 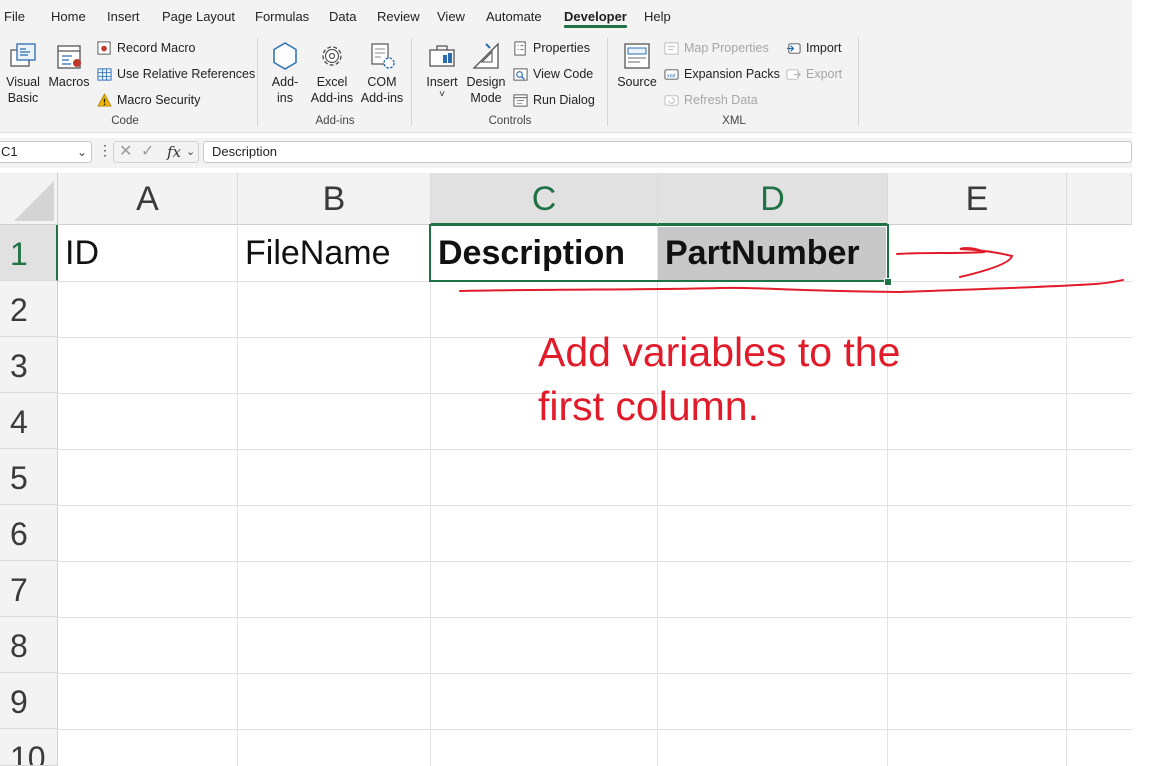 What do you see at coordinates (955, 262) in the screenshot?
I see `arrow-annotation` at bounding box center [955, 262].